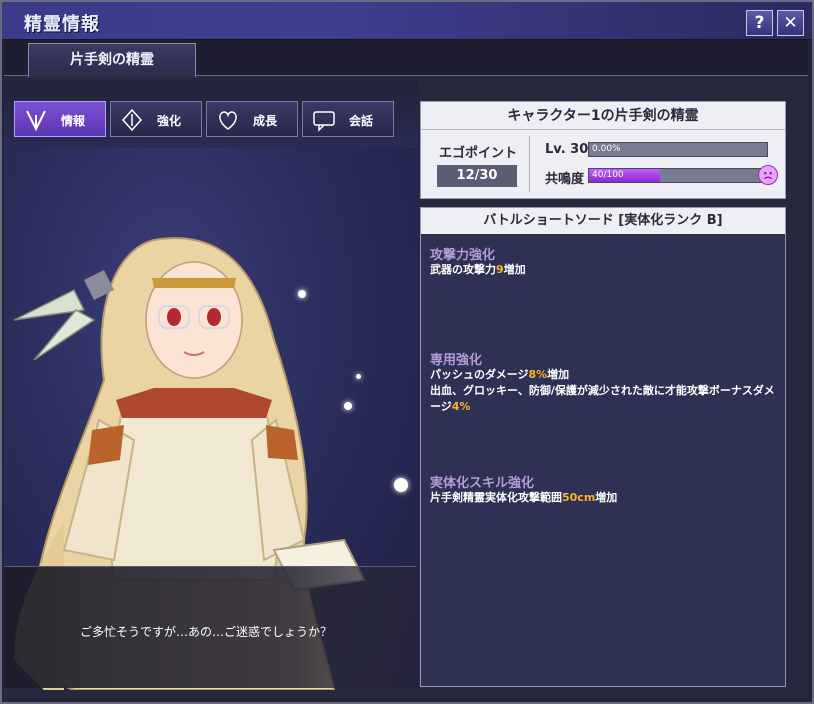 The width and height of the screenshot is (814, 704). What do you see at coordinates (768, 175) in the screenshot?
I see `sad-face-icon` at bounding box center [768, 175].